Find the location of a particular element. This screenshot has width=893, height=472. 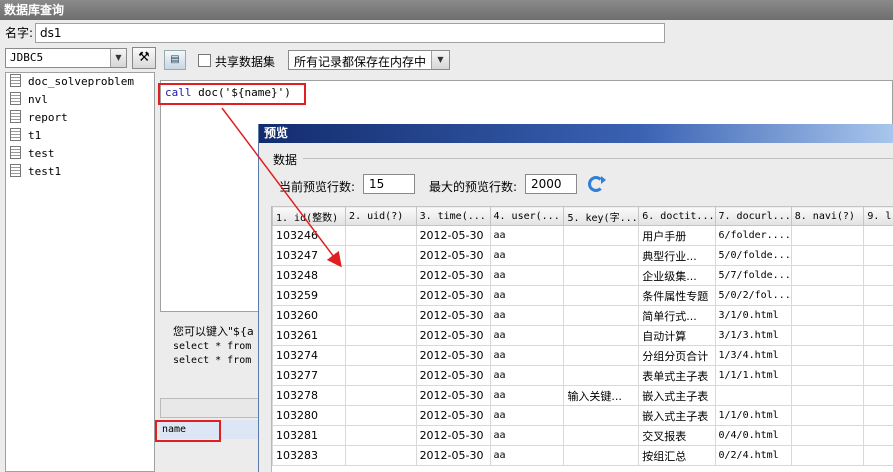

list-item: t1 is located at coordinates (80, 136).